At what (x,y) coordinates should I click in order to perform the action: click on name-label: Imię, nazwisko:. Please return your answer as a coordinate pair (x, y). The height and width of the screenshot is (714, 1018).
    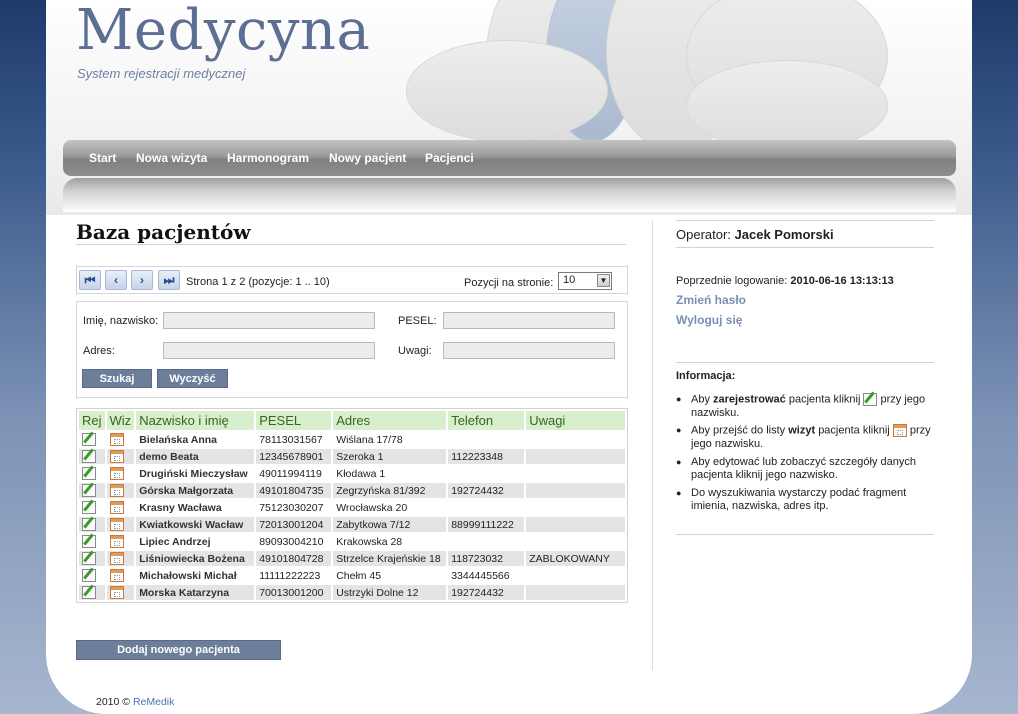
    Looking at the image, I should click on (121, 321).